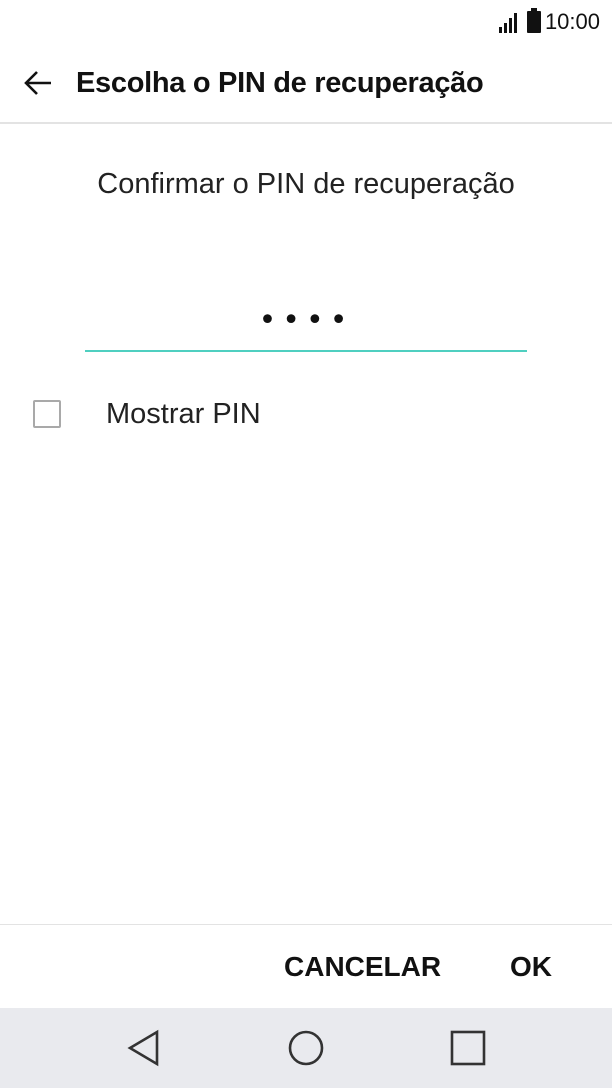 This screenshot has height=1088, width=612. Describe the element at coordinates (47, 414) in the screenshot. I see `show-pin-checkbox` at that location.